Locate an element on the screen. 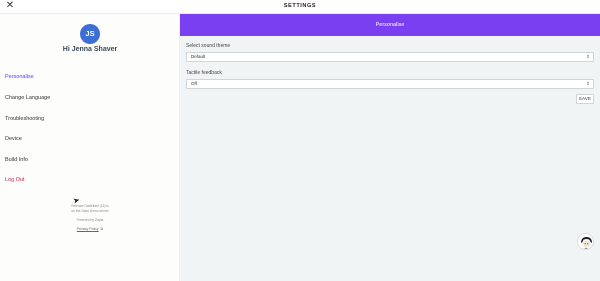 Image resolution: width=600 pixels, height=281 pixels. tactile-feedback-label: Tactile feedback is located at coordinates (204, 73).